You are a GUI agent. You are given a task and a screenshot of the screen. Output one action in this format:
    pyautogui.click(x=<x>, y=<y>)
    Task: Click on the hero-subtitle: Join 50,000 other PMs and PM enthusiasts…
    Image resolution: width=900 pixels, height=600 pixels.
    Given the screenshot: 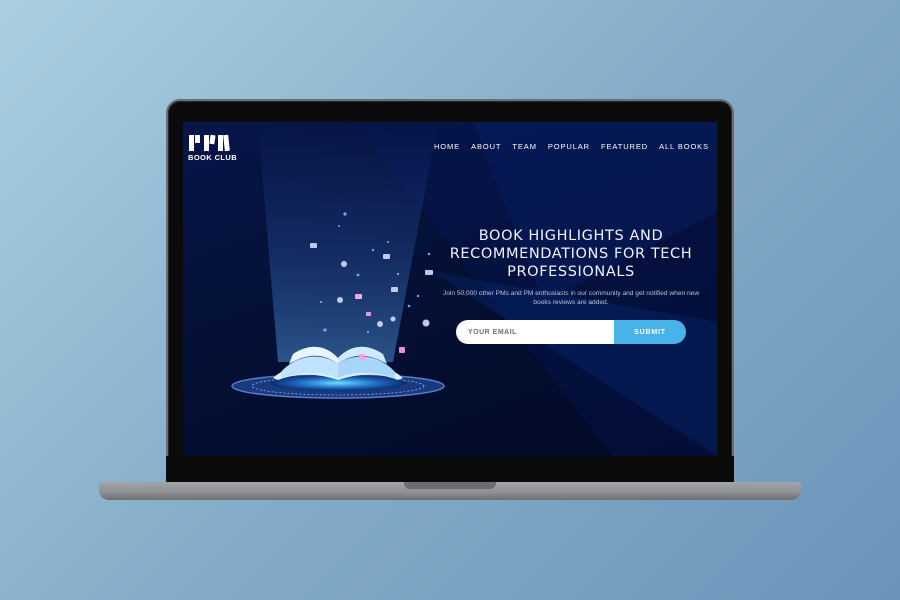 What is the action you would take?
    pyautogui.click(x=571, y=298)
    